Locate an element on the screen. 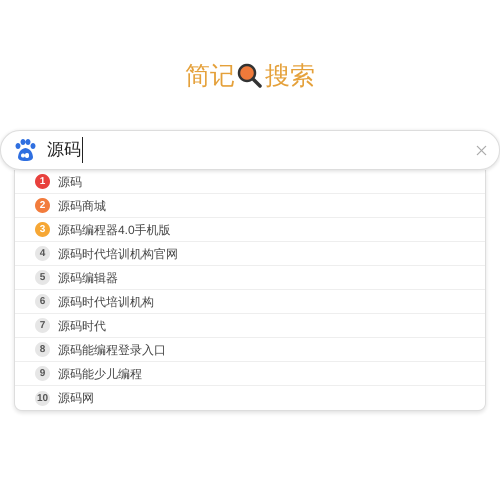 The image size is (500, 500). search-field: 源码 is located at coordinates (250, 150).